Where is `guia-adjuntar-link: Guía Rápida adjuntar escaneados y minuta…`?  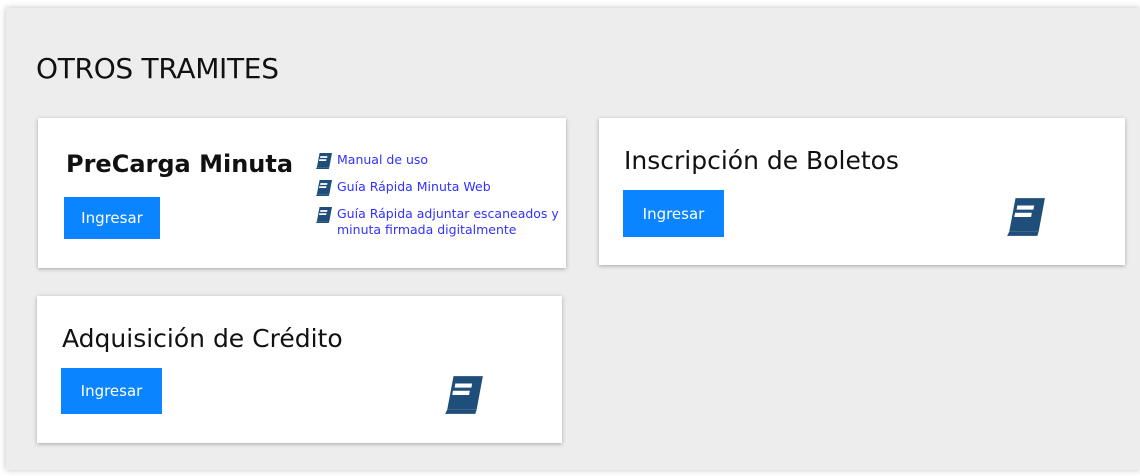
guia-adjuntar-link: Guía Rápida adjuntar escaneados y minuta… is located at coordinates (448, 222).